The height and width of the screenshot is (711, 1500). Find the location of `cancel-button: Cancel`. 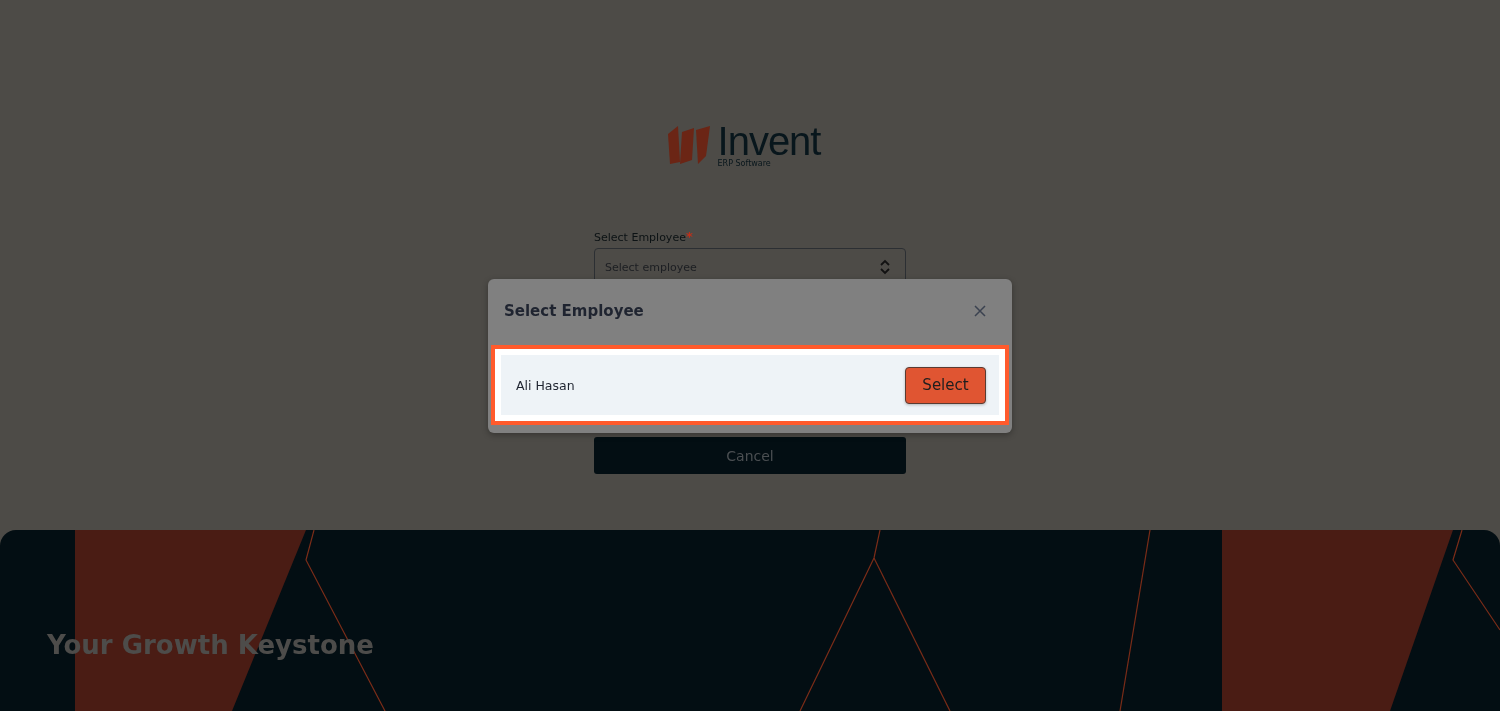

cancel-button: Cancel is located at coordinates (750, 455).